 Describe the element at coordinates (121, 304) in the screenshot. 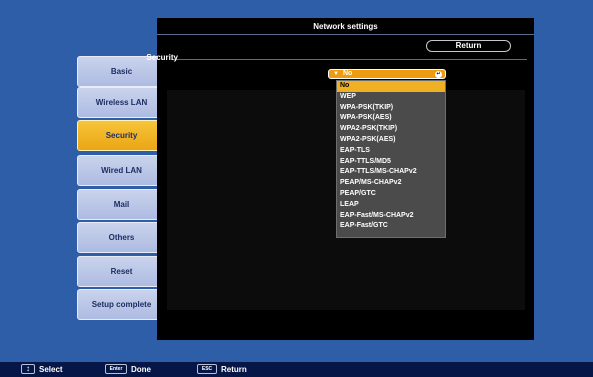

I see `sidebar-item-setup-complete: Setup complete` at that location.